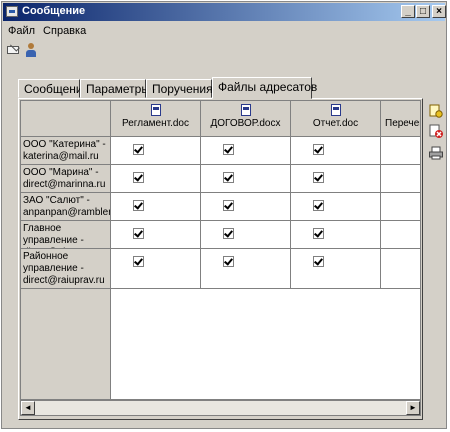 This screenshot has width=450, height=432. Describe the element at coordinates (179, 88) in the screenshot. I see `tab-assignments: Поручения` at that location.